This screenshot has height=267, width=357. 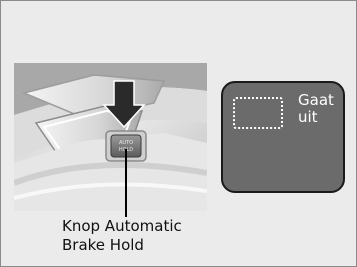 What do you see at coordinates (126, 143) in the screenshot?
I see `button-engraving-line1: AUTO` at bounding box center [126, 143].